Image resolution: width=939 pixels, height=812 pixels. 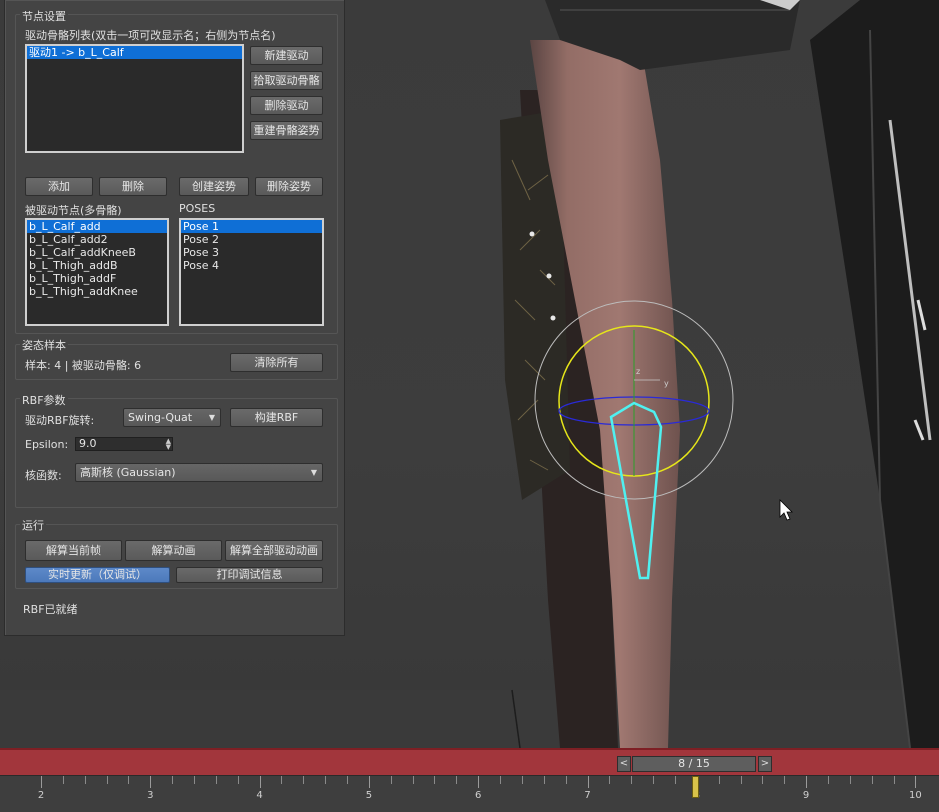 I want to click on prev-frame-button: <, so click(x=624, y=764).